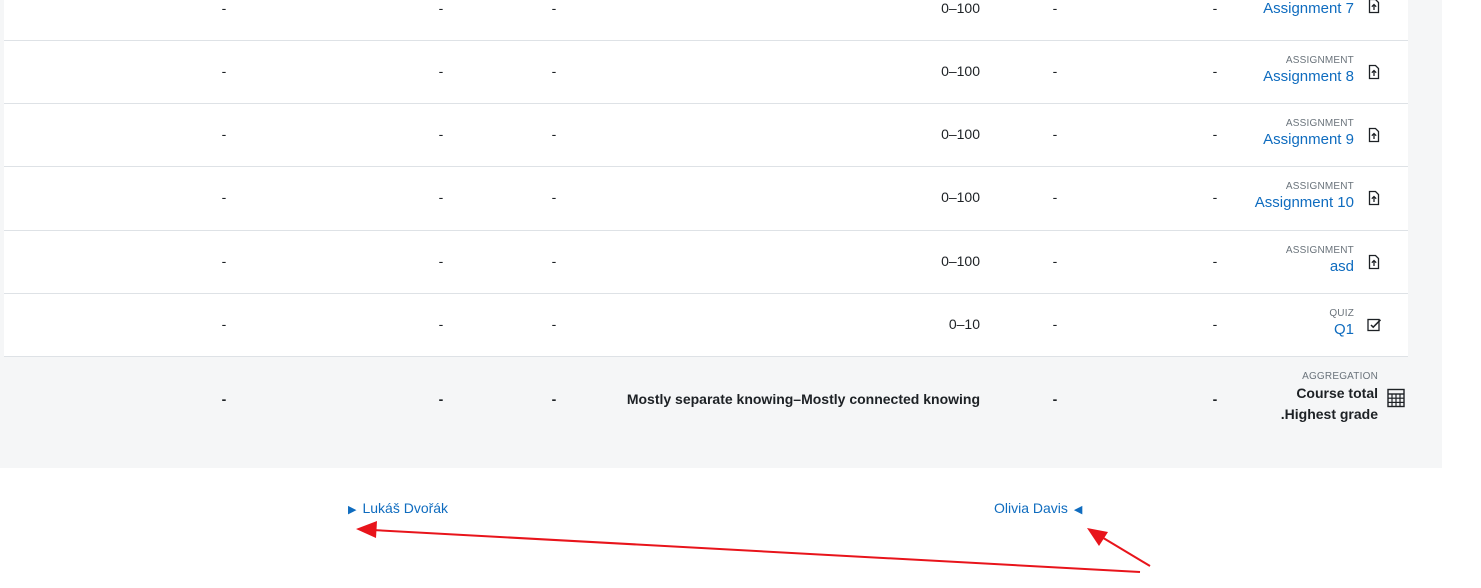 The image size is (1481, 588). Describe the element at coordinates (352, 510) in the screenshot. I see `caret-right-icon: ▶` at that location.